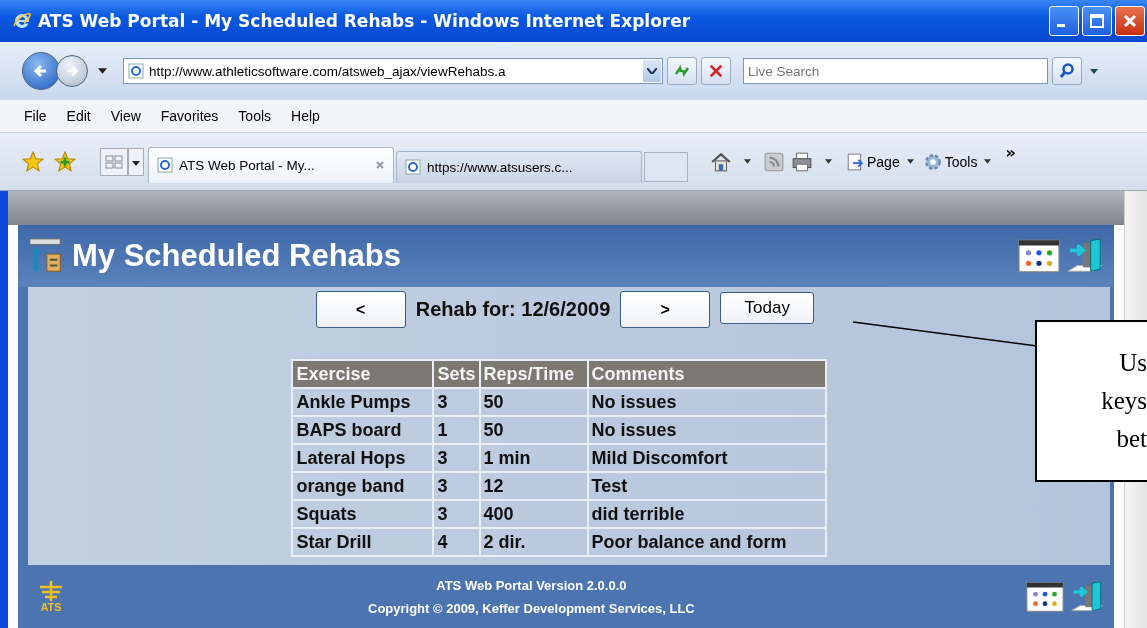  What do you see at coordinates (706, 542) in the screenshot?
I see `table-cell: Poor balance and form` at bounding box center [706, 542].